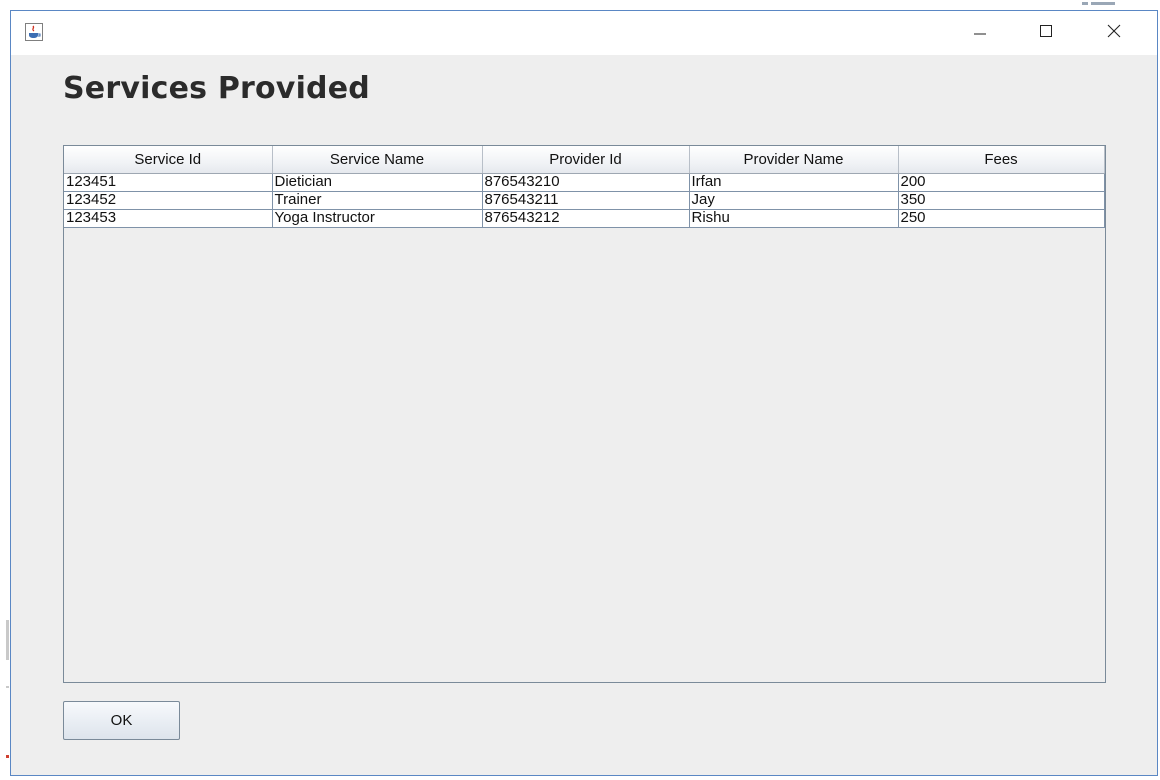  Describe the element at coordinates (1001, 182) in the screenshot. I see `cell-fees: 200` at that location.